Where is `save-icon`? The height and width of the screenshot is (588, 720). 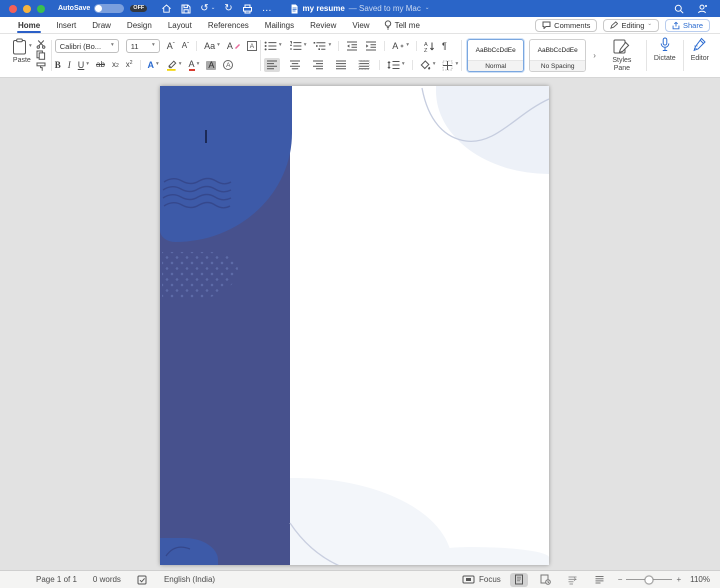
save-icon is located at coordinates (186, 9).